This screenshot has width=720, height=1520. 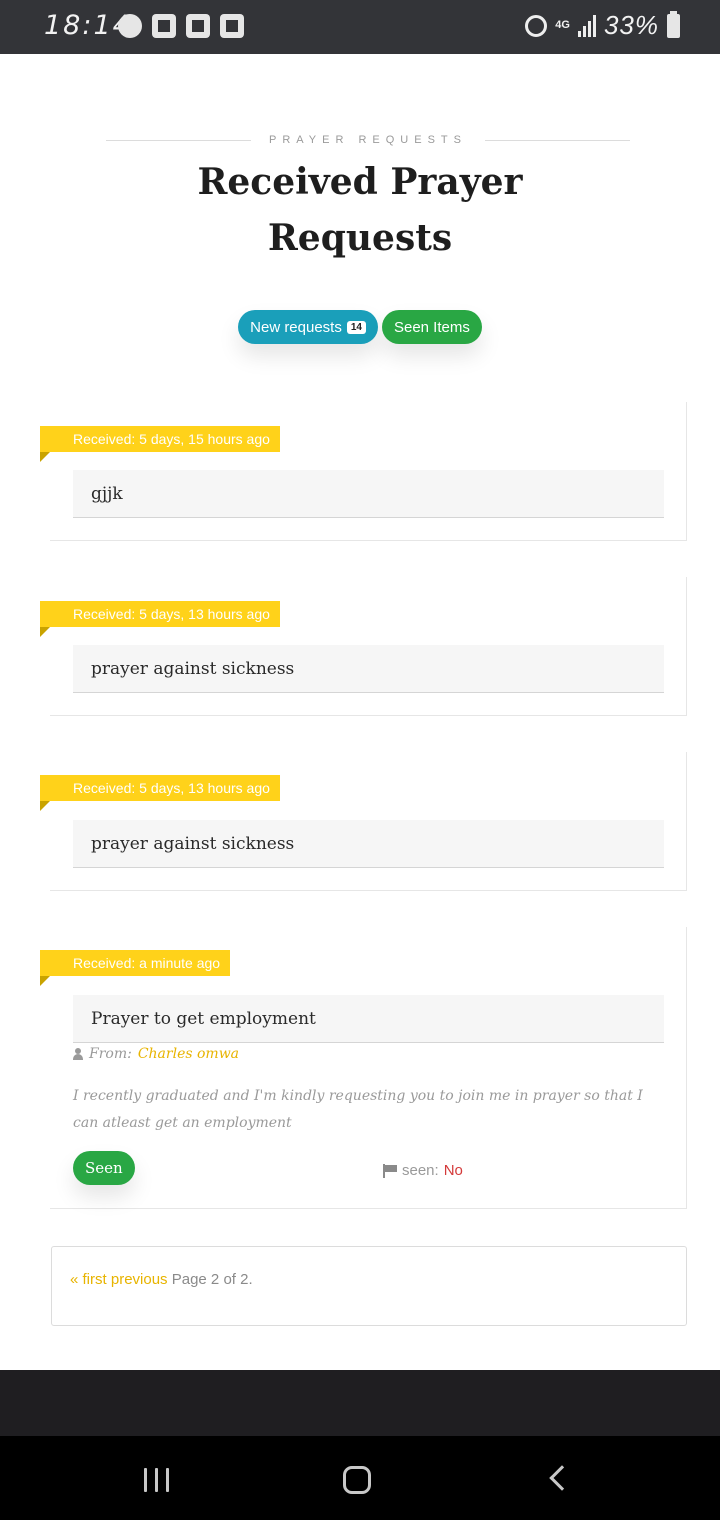 What do you see at coordinates (453, 1170) in the screenshot?
I see `seen-value: No` at bounding box center [453, 1170].